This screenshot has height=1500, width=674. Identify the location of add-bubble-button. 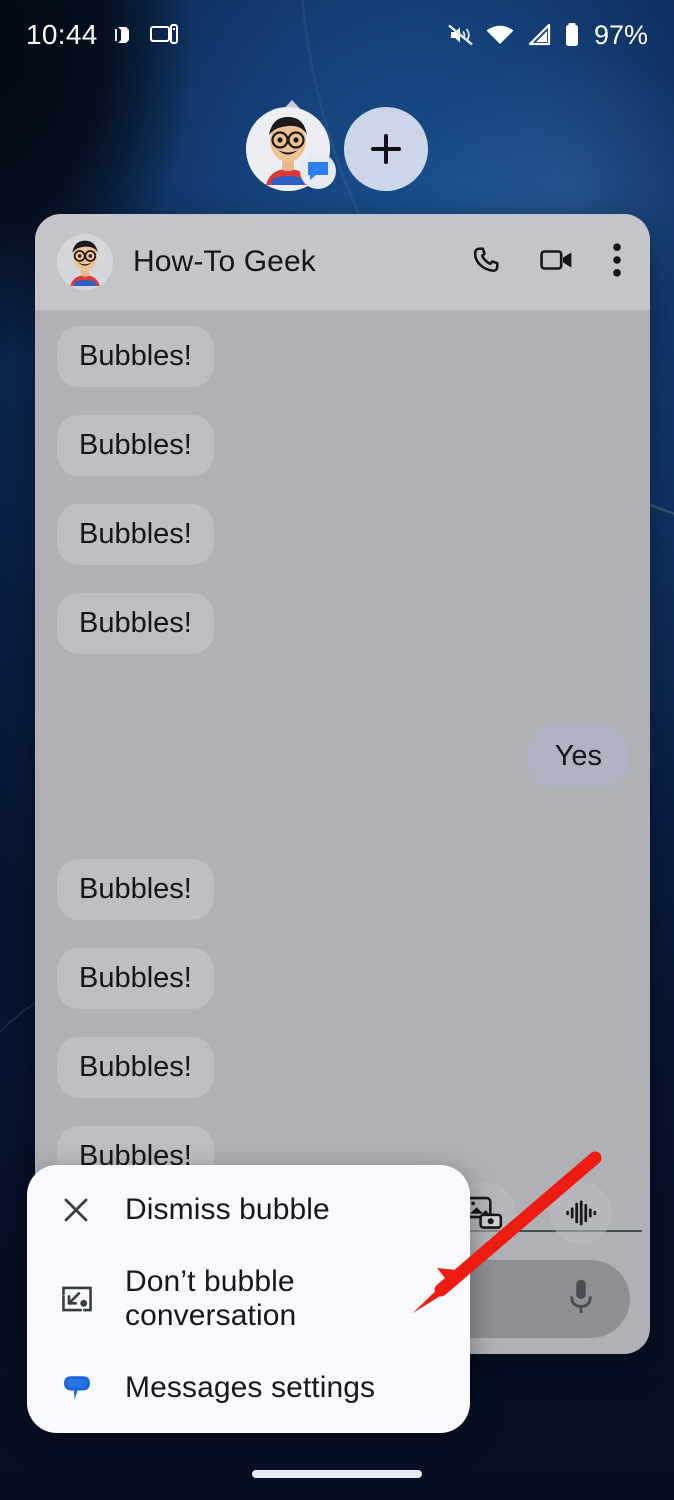
(386, 149).